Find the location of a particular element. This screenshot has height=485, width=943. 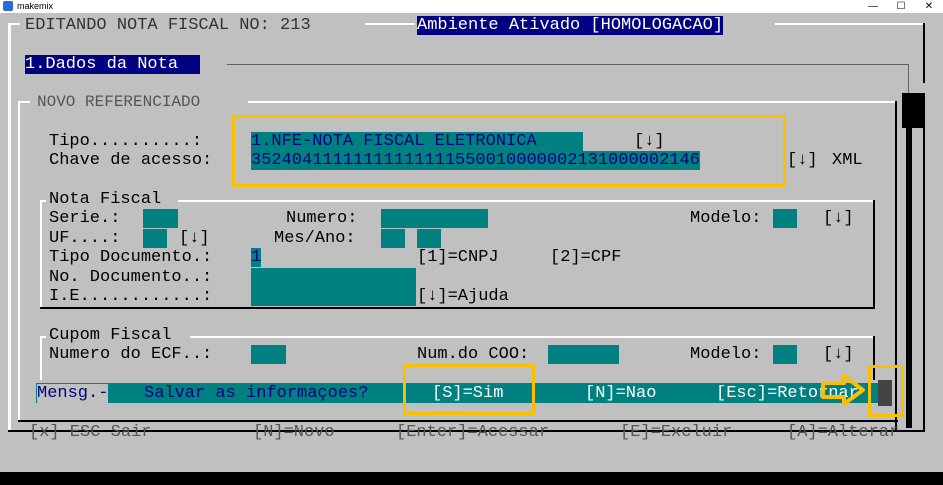

nota-fiscal-title: Nota Fiscal is located at coordinates (105, 199).